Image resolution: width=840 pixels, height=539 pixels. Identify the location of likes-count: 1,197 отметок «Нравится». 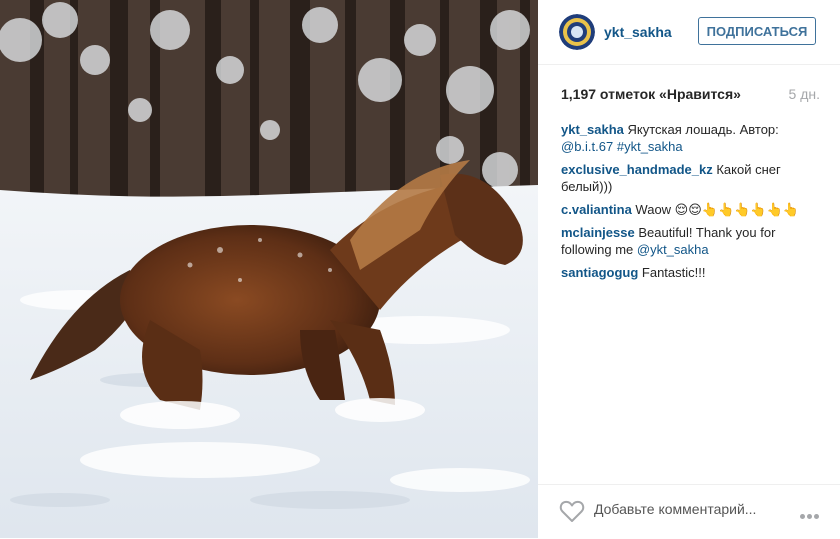
(691, 94).